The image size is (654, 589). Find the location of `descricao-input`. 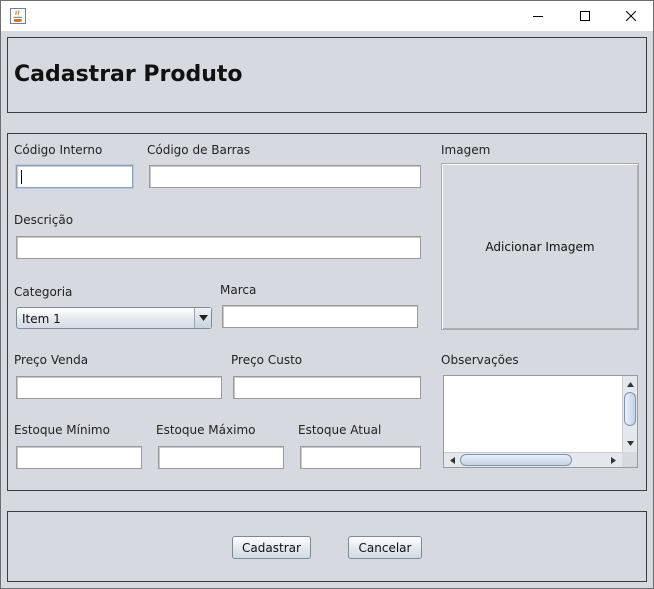

descricao-input is located at coordinates (218, 247).